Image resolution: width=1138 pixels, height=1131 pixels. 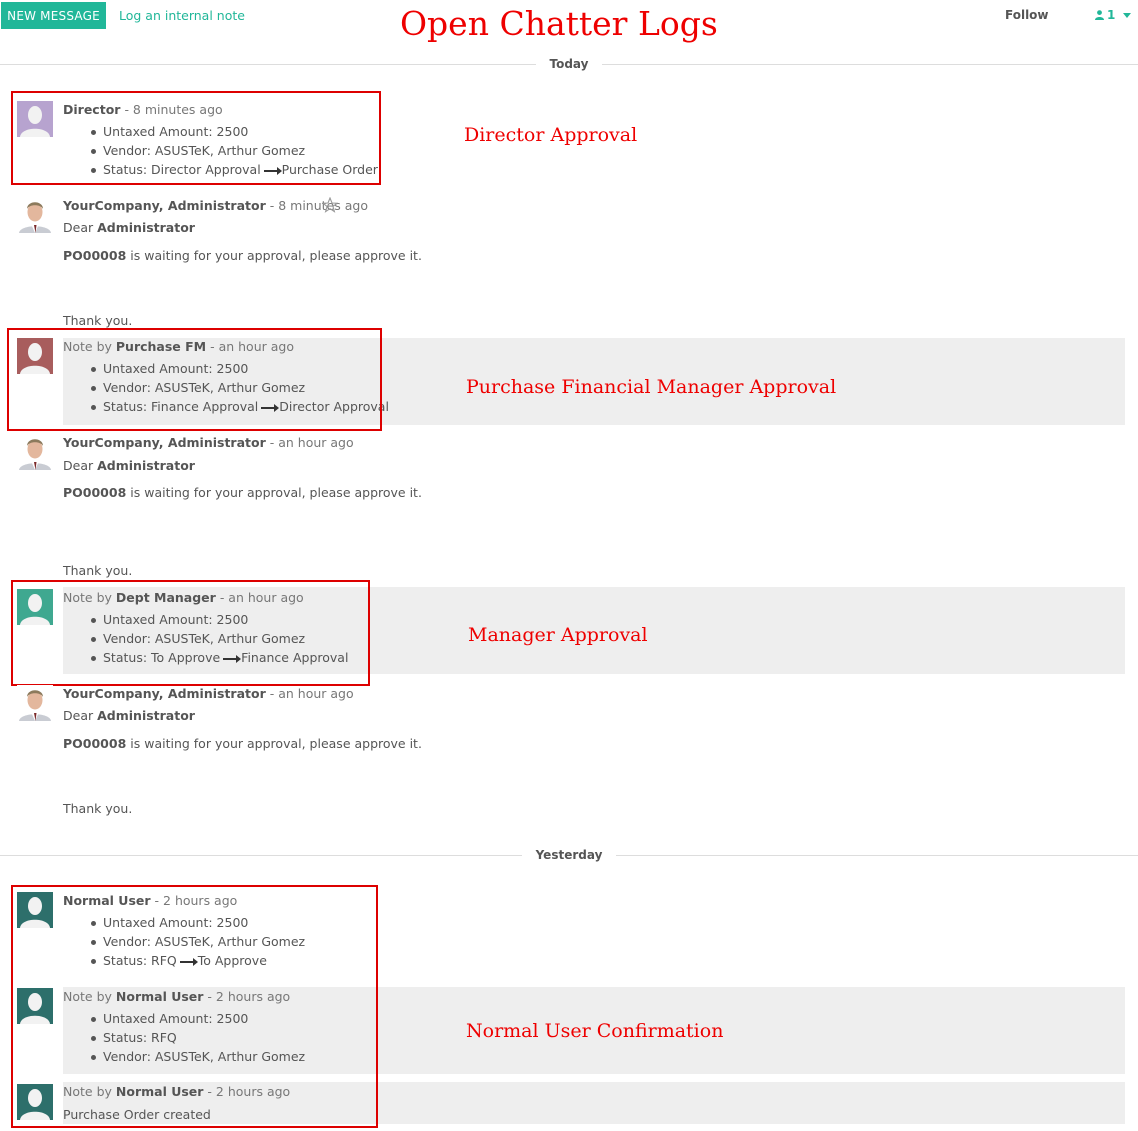 I want to click on followers-button: 1, so click(x=1113, y=15).